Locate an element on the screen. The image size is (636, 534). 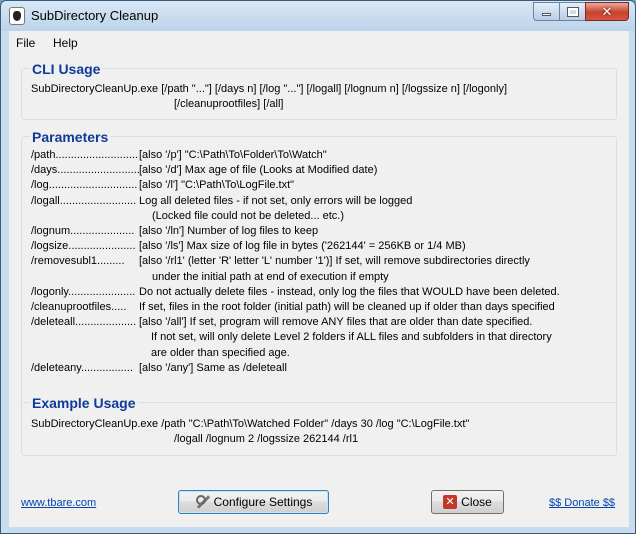
title-bar: SubDirectory Cleanup ✕ is located at coordinates (318, 16).